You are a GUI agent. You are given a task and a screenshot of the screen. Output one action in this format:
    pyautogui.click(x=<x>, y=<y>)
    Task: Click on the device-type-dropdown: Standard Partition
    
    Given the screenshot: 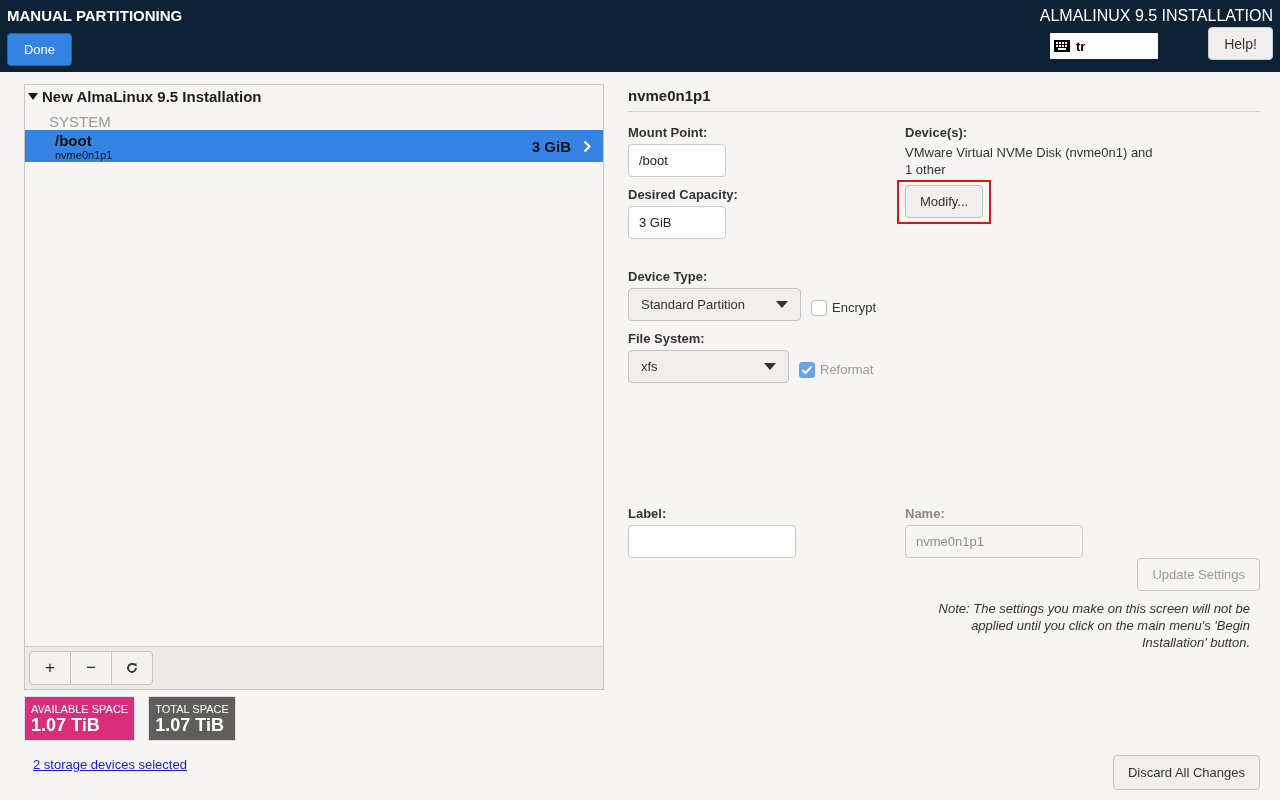 What is the action you would take?
    pyautogui.click(x=714, y=304)
    